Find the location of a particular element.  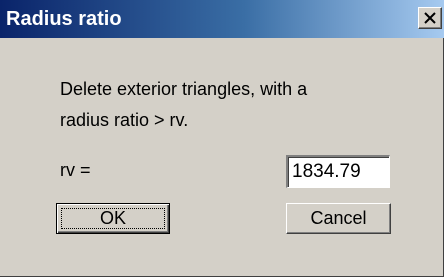

focus-rectangle is located at coordinates (113, 218).